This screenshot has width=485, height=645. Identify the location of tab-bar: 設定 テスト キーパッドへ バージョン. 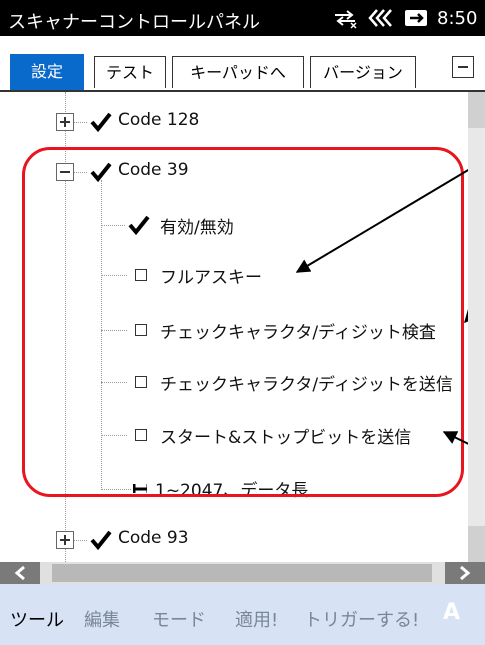
(242, 64).